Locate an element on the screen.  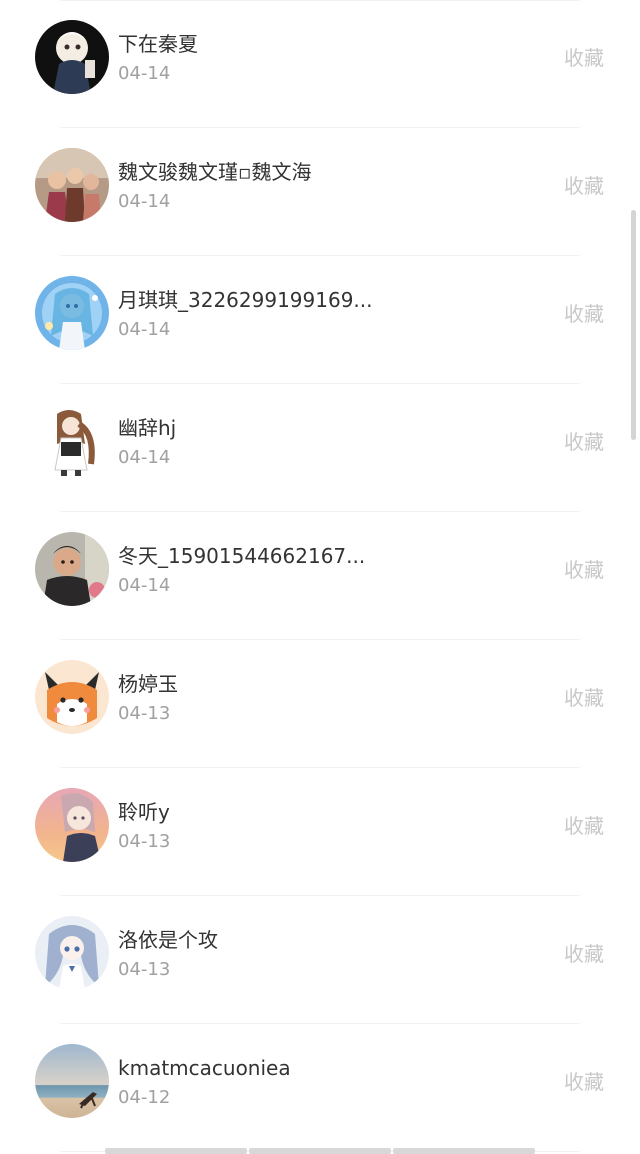
user-name: 幽辞hj is located at coordinates (147, 428).